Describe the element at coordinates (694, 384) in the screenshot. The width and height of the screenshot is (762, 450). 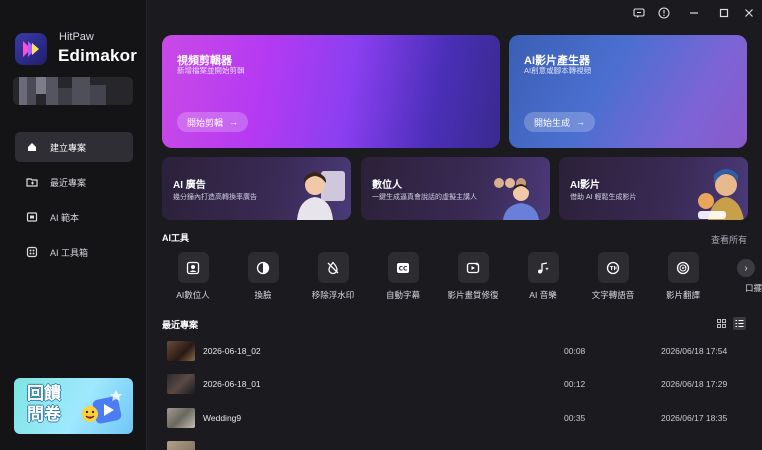
I see `project-date: 2026/06/18 17:29` at that location.